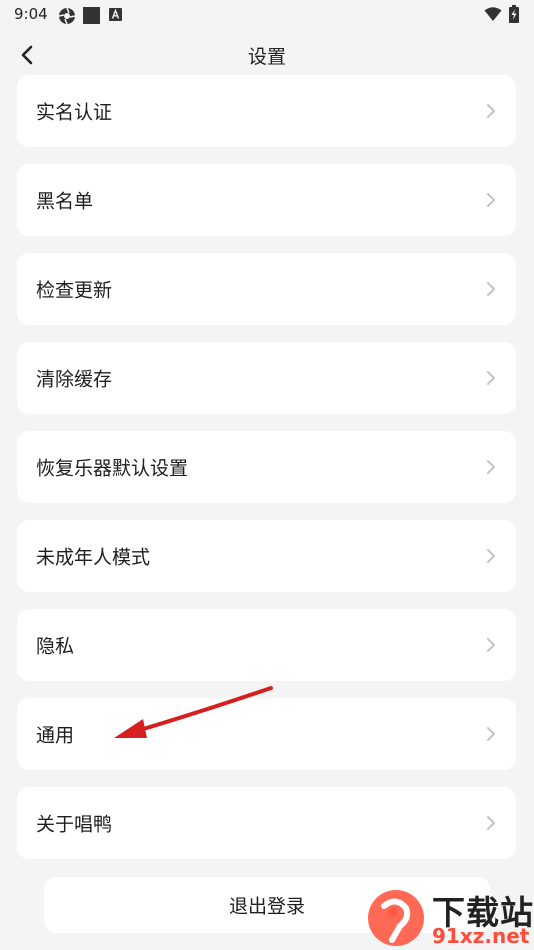 This screenshot has width=534, height=950. Describe the element at coordinates (266, 200) in the screenshot. I see `settings-item-blacklist: 黑名单` at that location.